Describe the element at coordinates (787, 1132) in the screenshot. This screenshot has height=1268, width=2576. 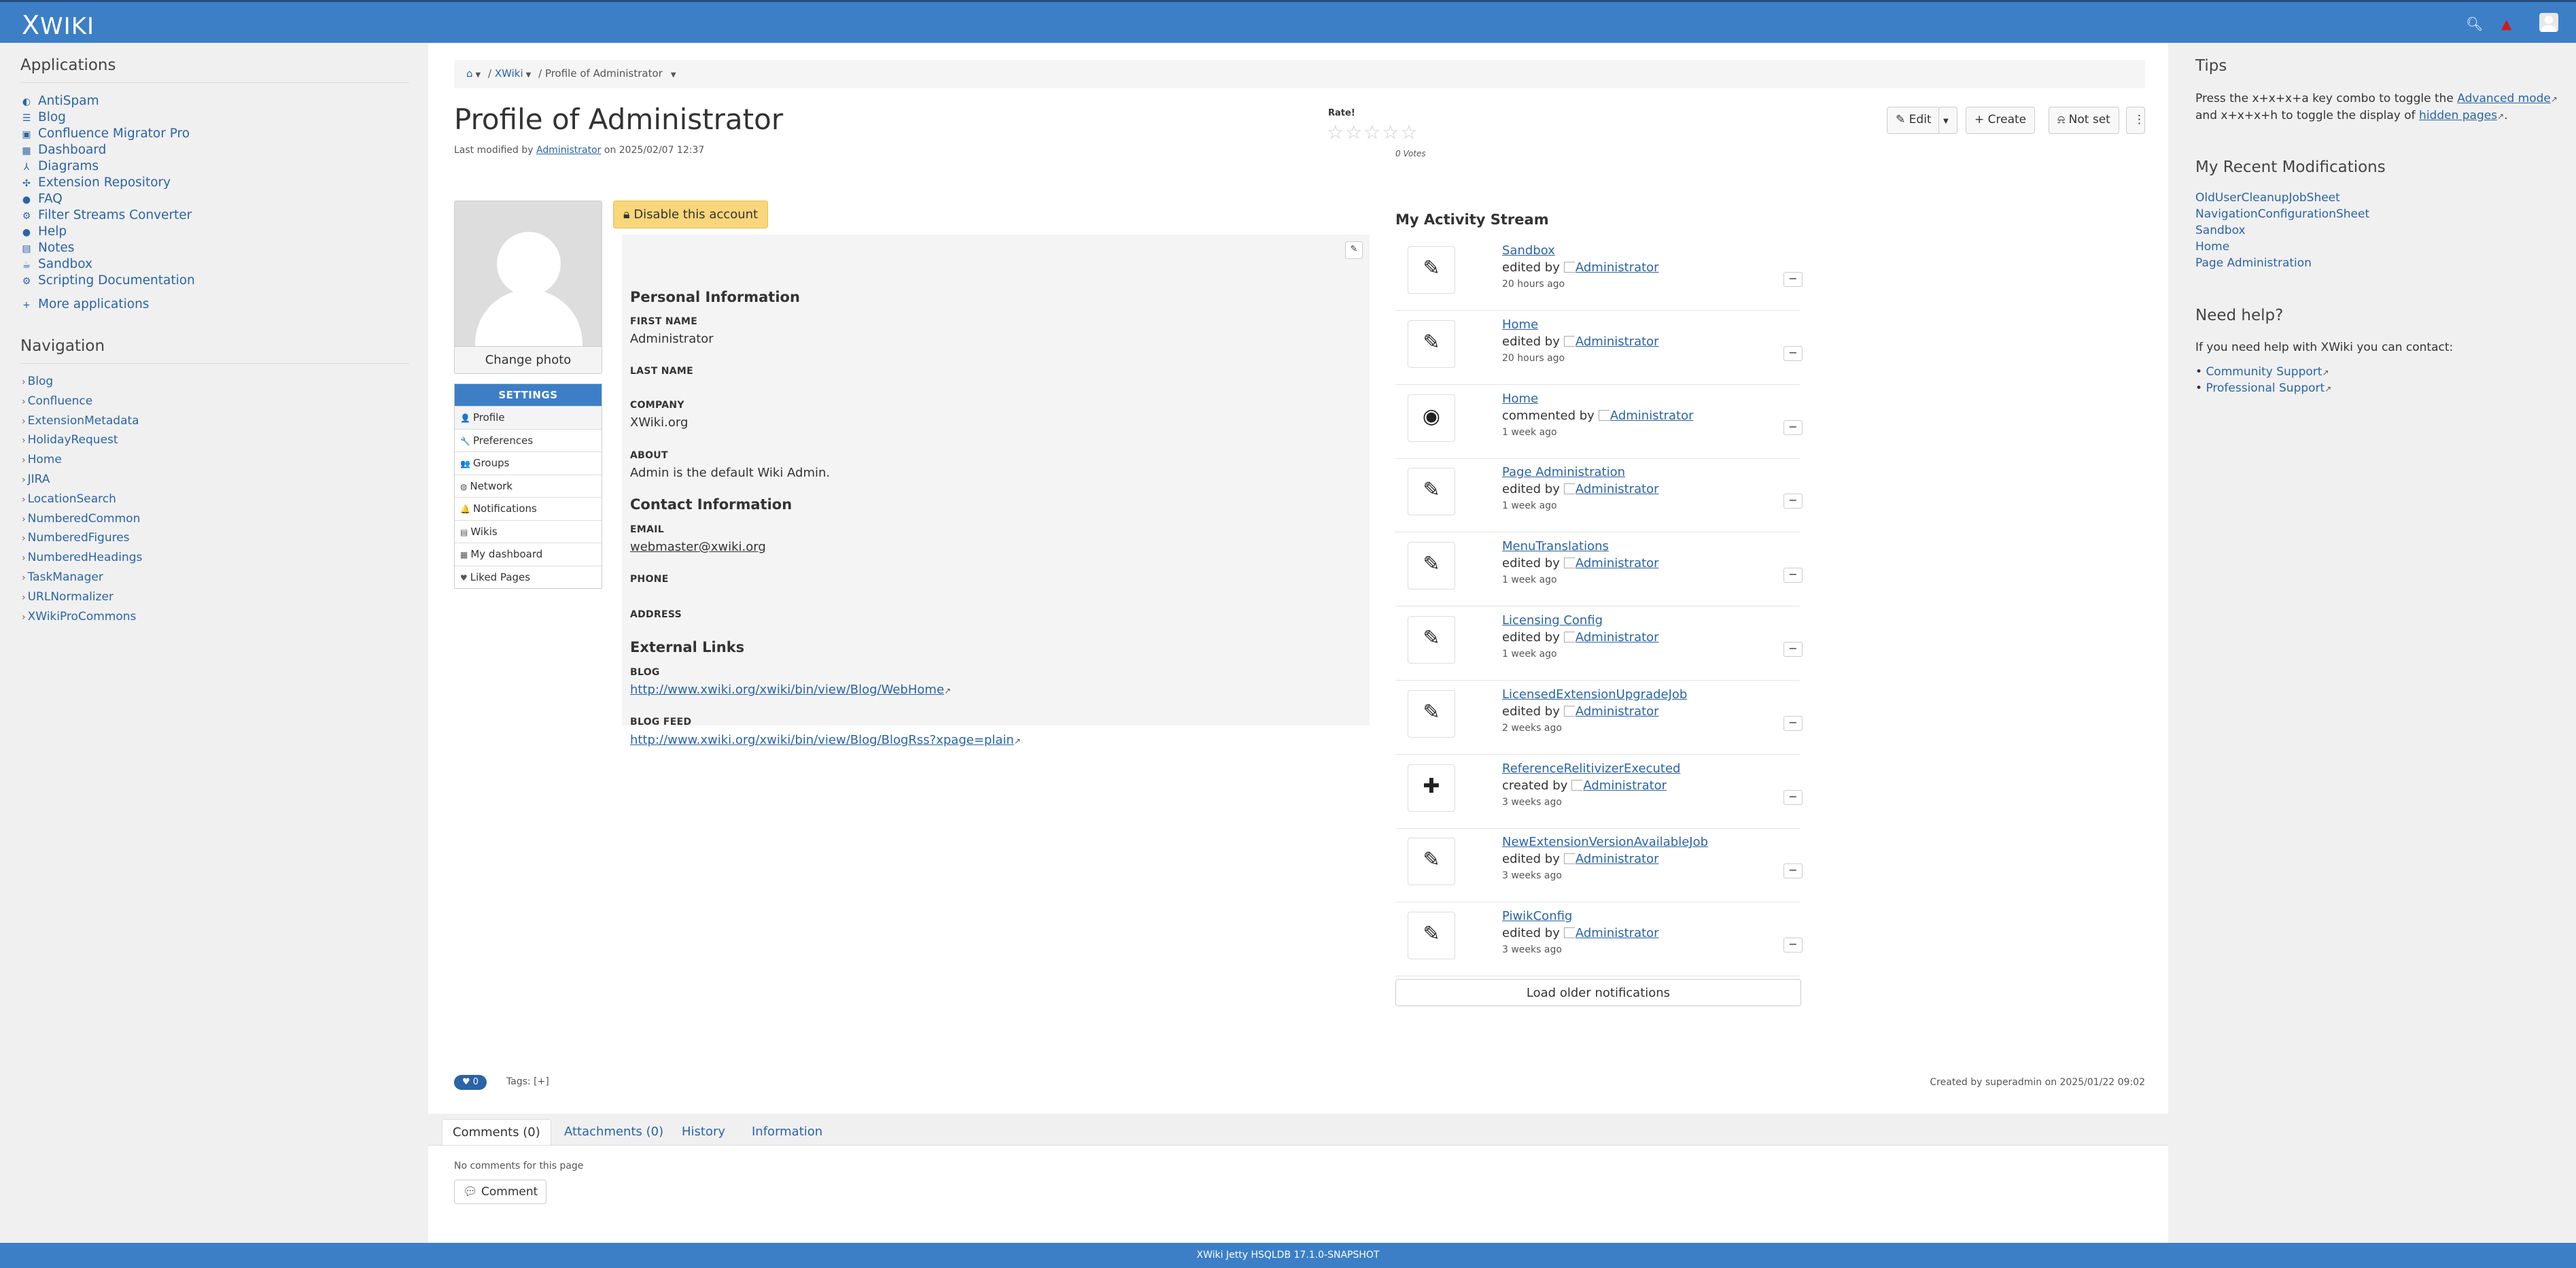
I see `tab-information: Information` at that location.